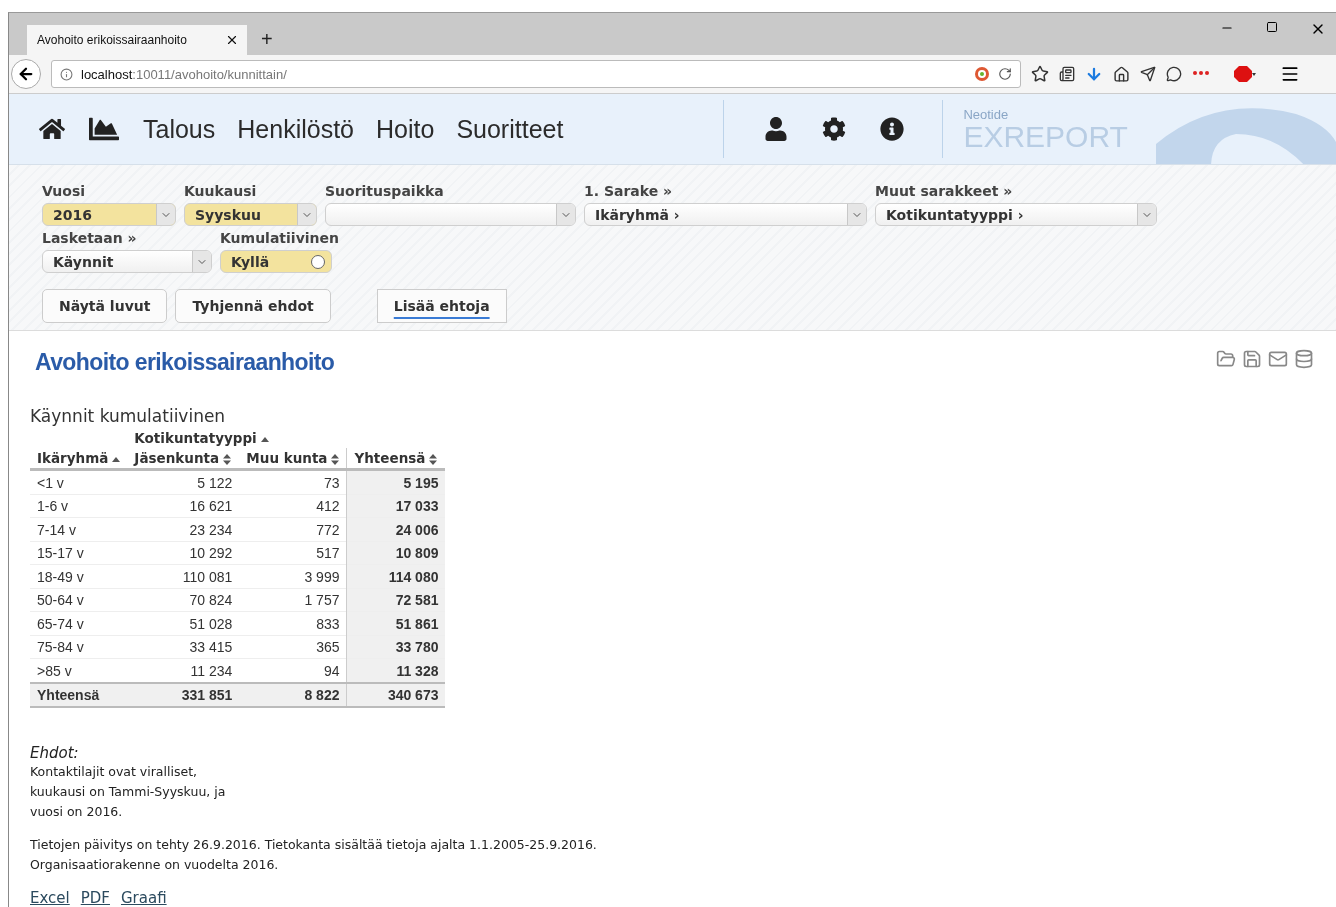 The height and width of the screenshot is (907, 1336). Describe the element at coordinates (986, 114) in the screenshot. I see `logo-subtitle: Neotide` at that location.